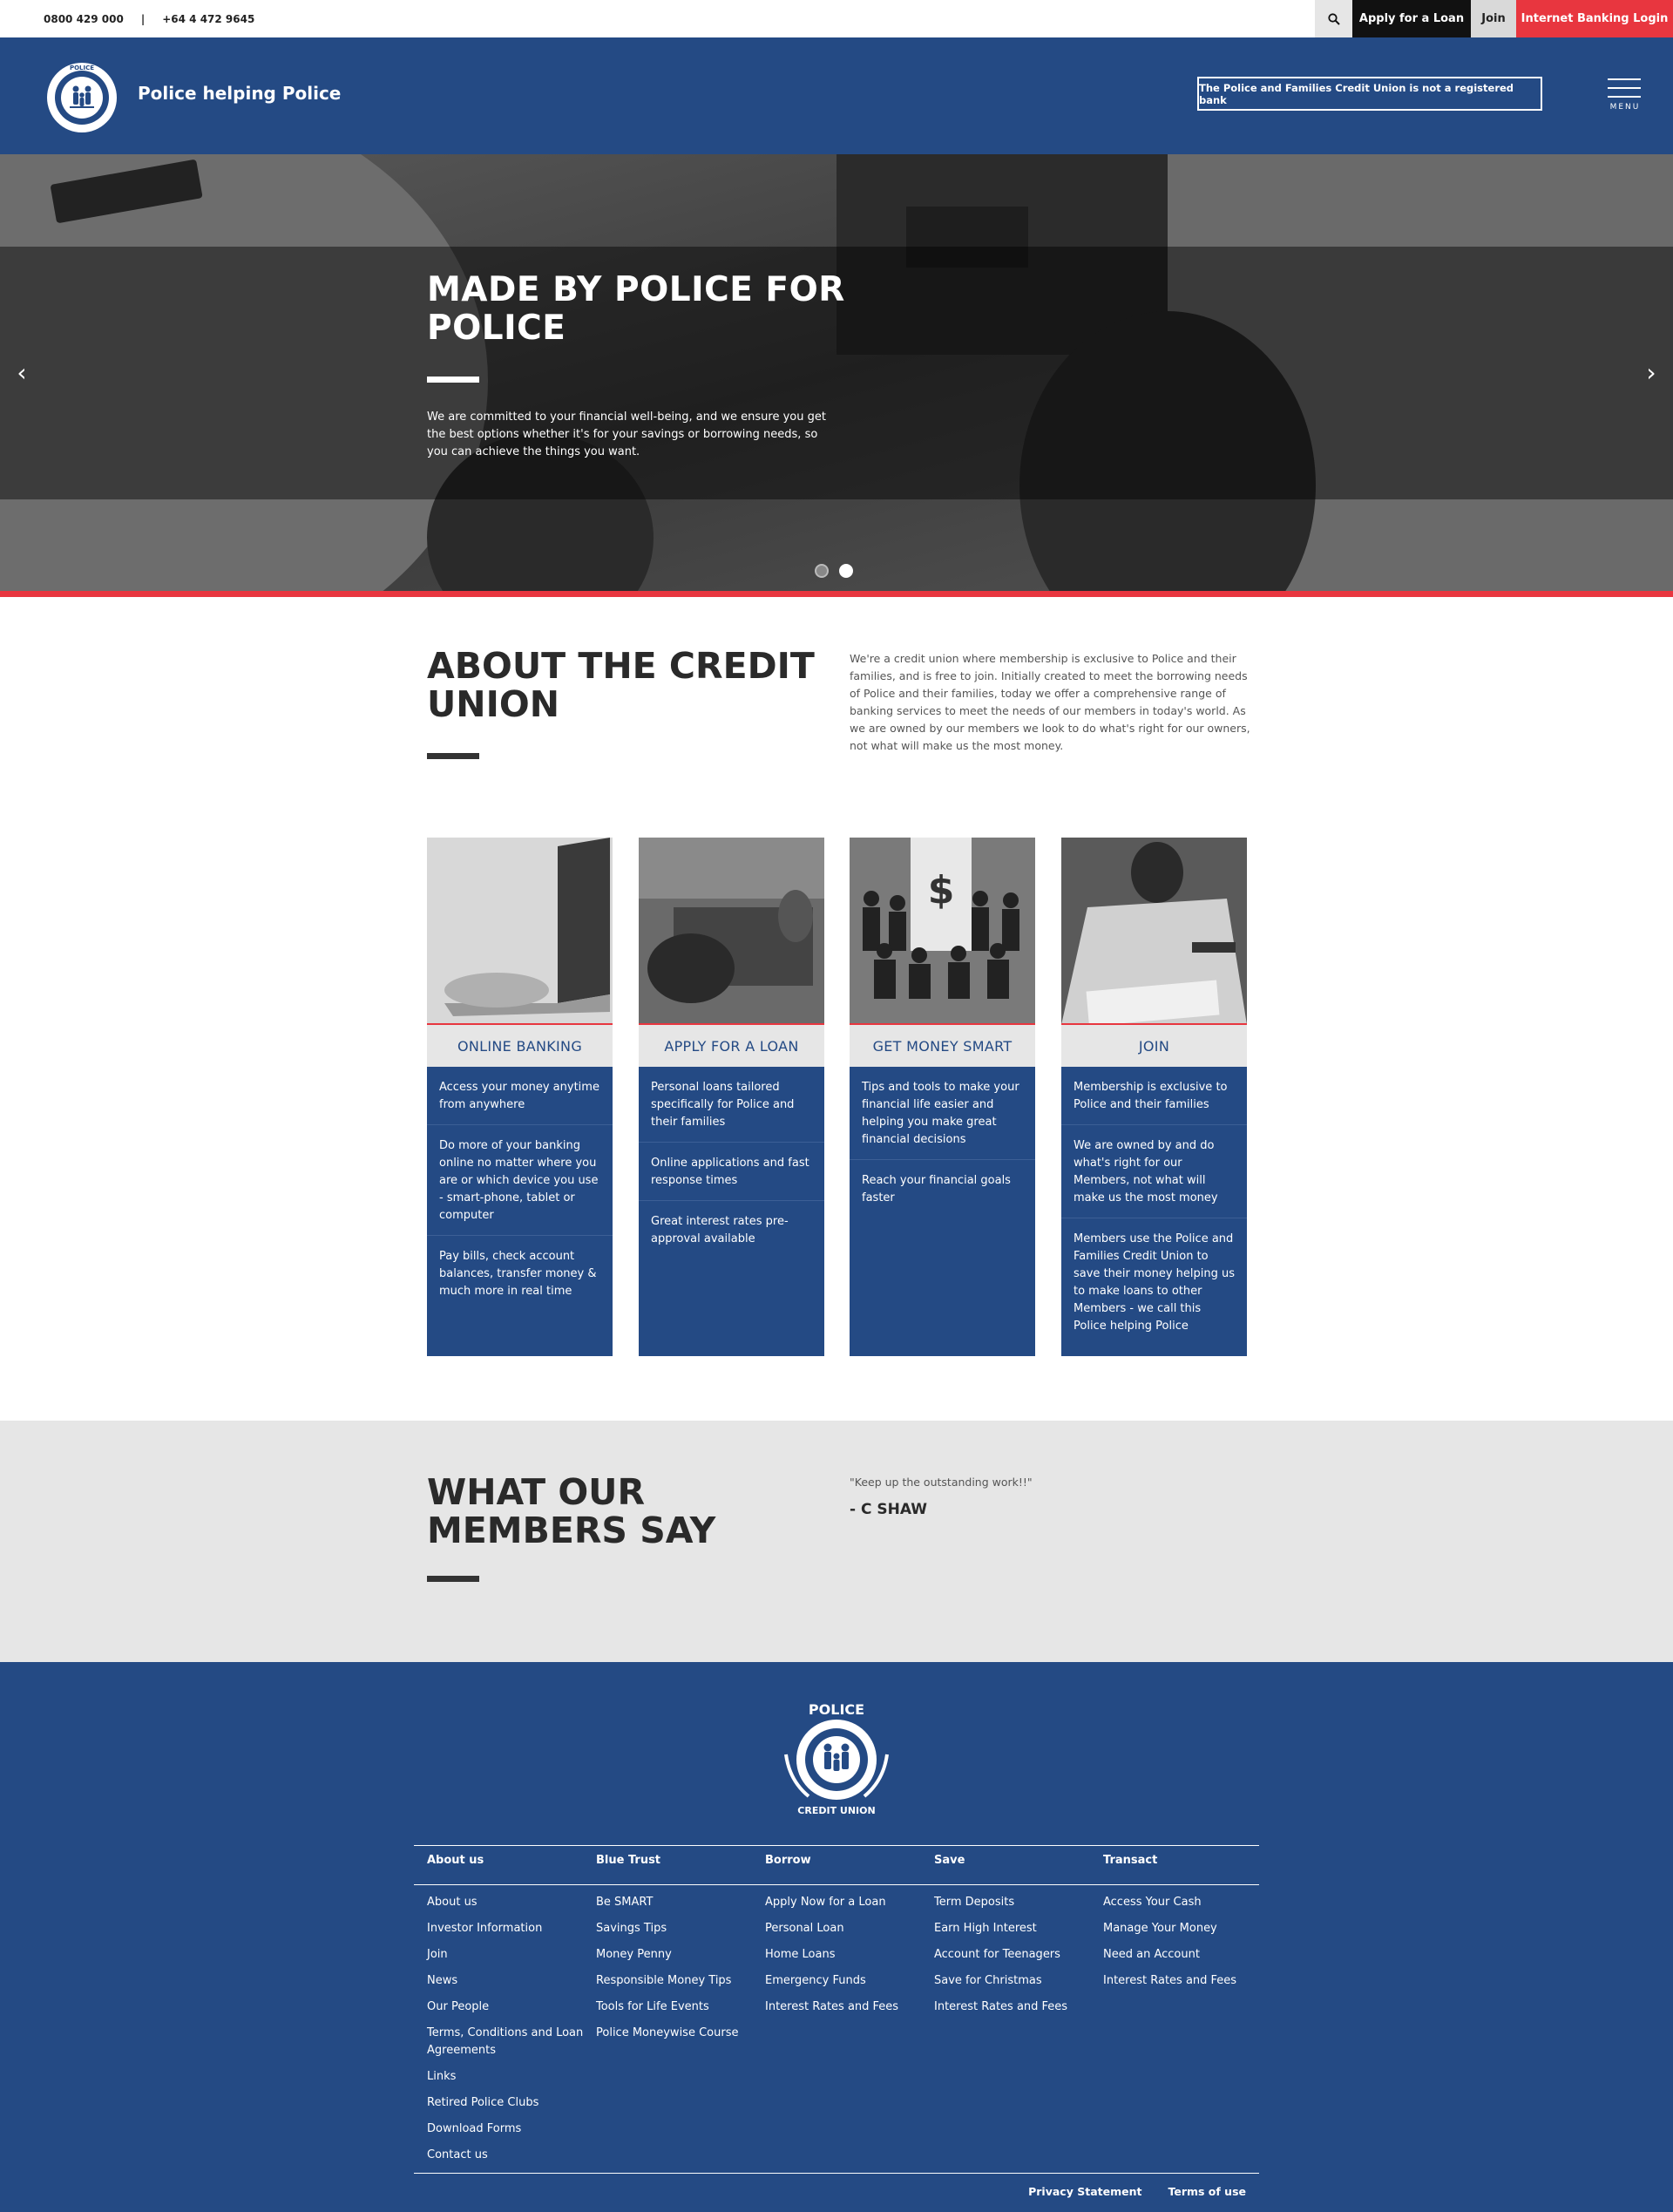 This screenshot has height=2212, width=1673. I want to click on footer-link: Links, so click(510, 2077).